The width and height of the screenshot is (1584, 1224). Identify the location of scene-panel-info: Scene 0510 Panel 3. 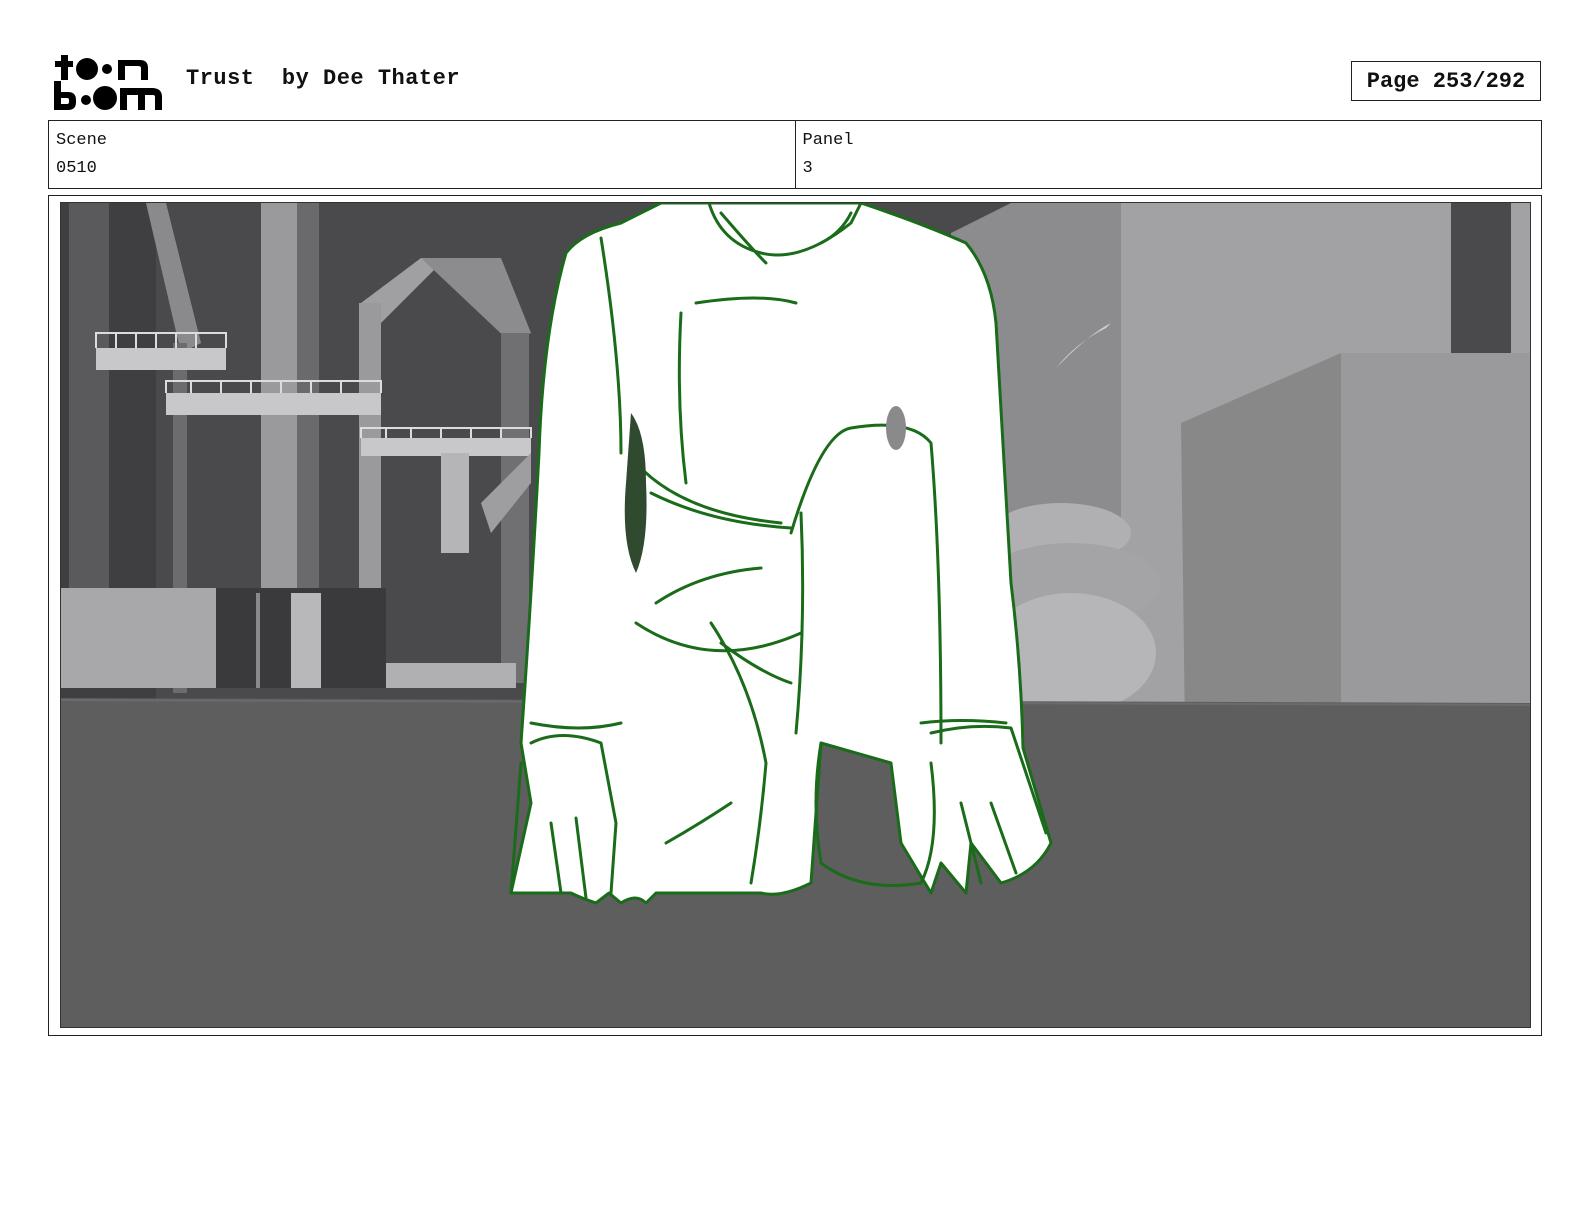
(795, 154).